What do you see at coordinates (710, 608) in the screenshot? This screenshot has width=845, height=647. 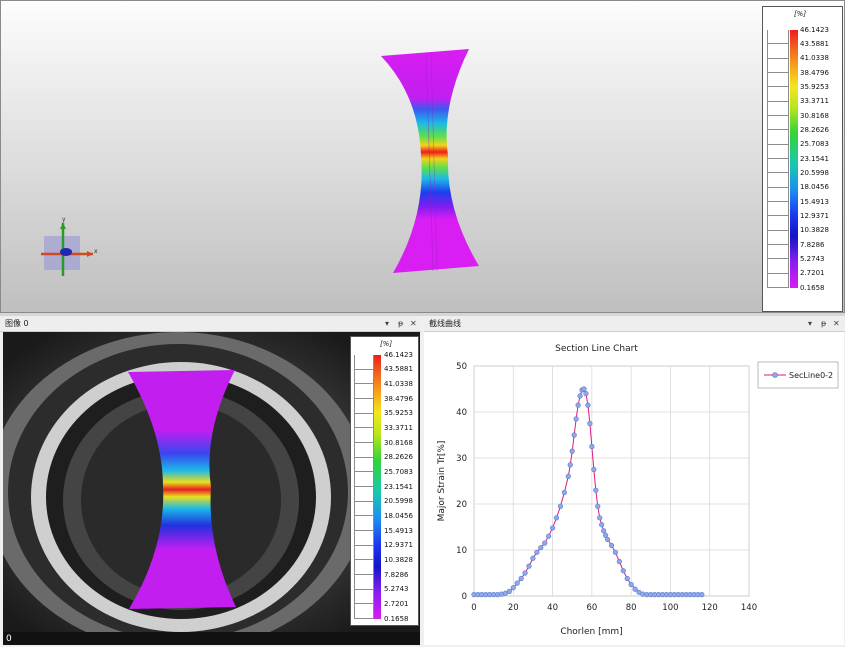 I see `x-tick-label: 120` at bounding box center [710, 608].